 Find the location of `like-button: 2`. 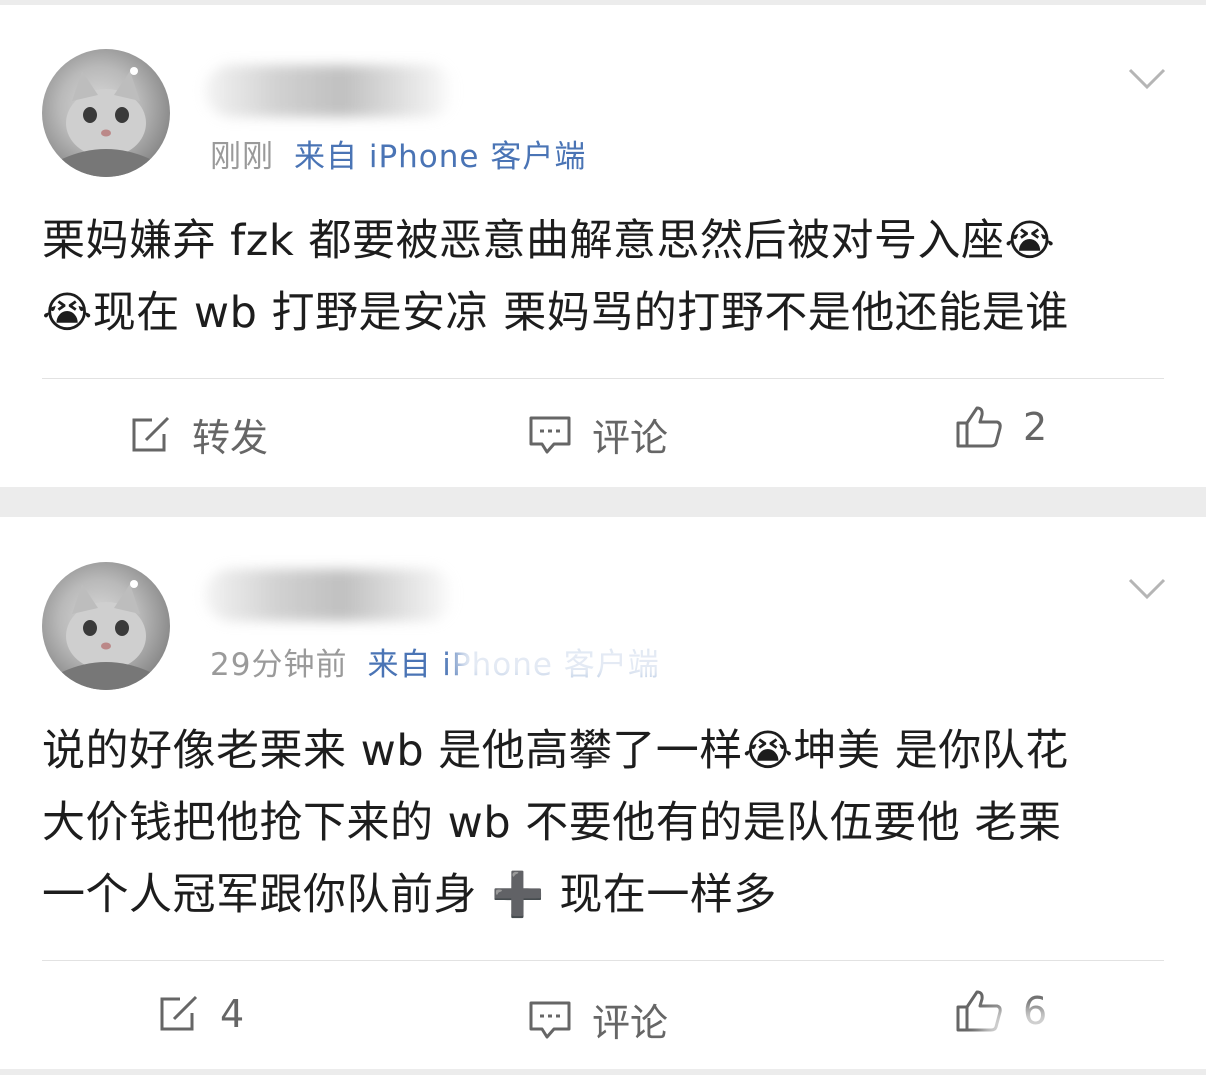

like-button: 2 is located at coordinates (1001, 427).